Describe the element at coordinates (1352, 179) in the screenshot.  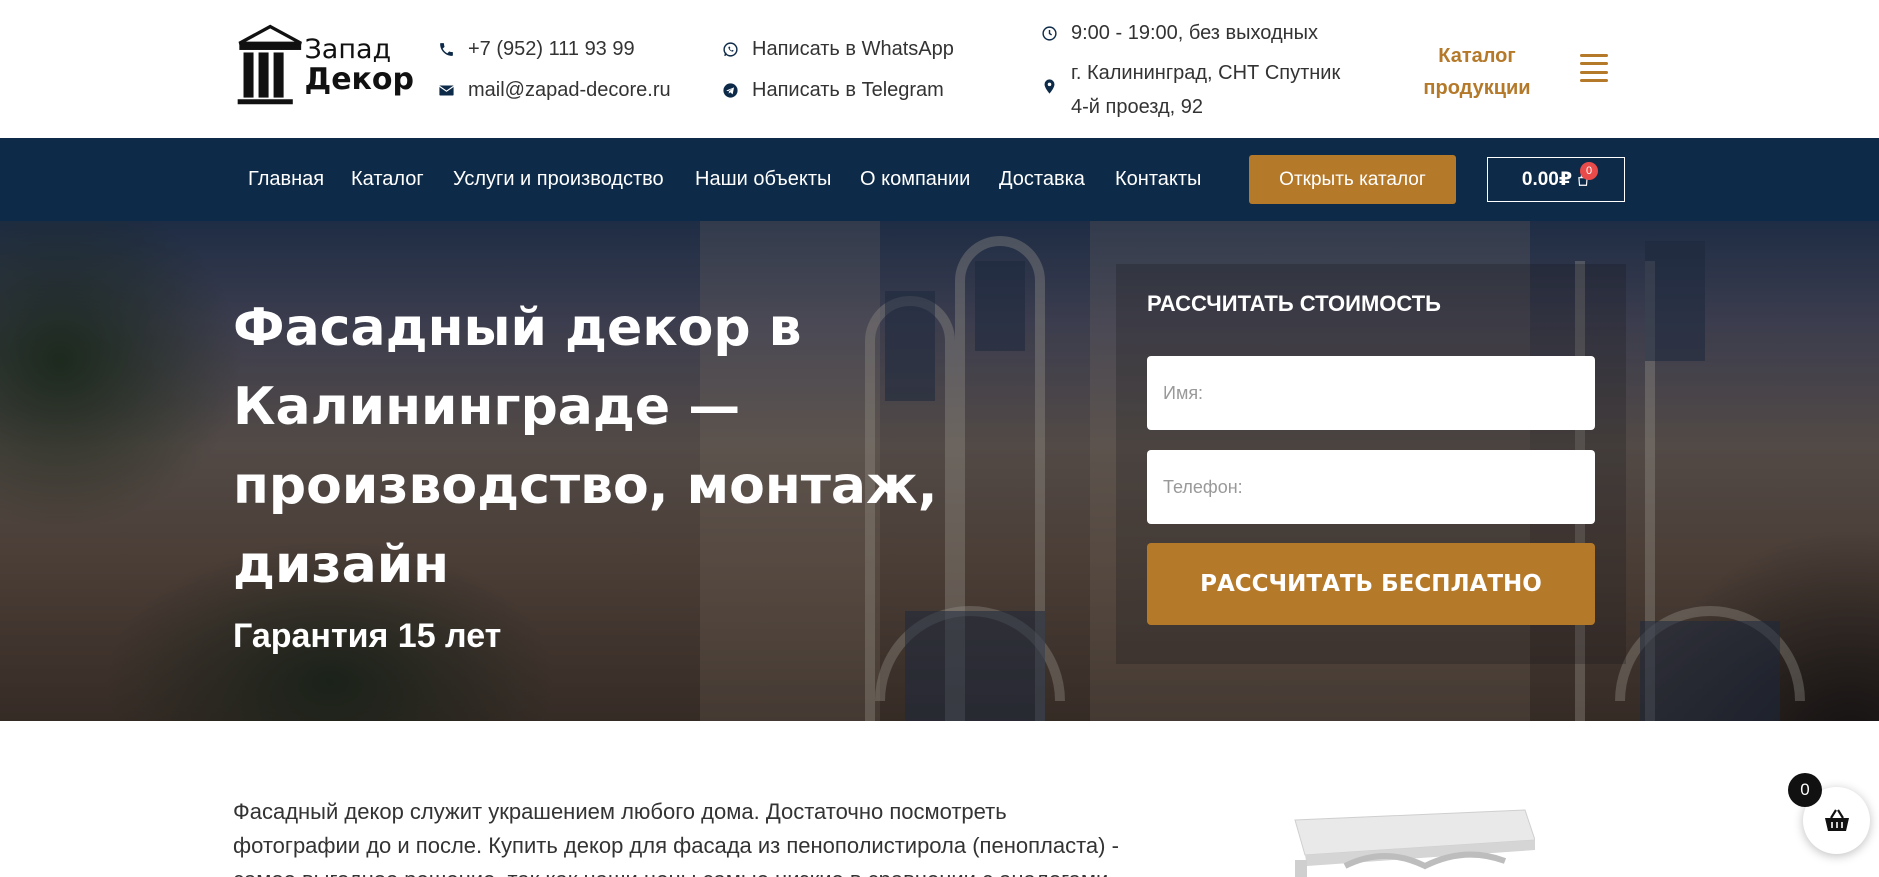
I see `open-catalog-button: Открыть каталог` at that location.